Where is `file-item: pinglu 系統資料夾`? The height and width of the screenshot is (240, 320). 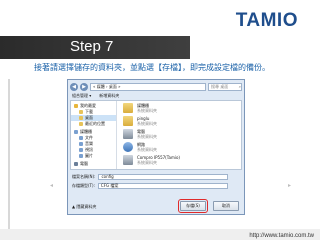 file-item: pinglu 系統資料夾 is located at coordinates (180, 120).